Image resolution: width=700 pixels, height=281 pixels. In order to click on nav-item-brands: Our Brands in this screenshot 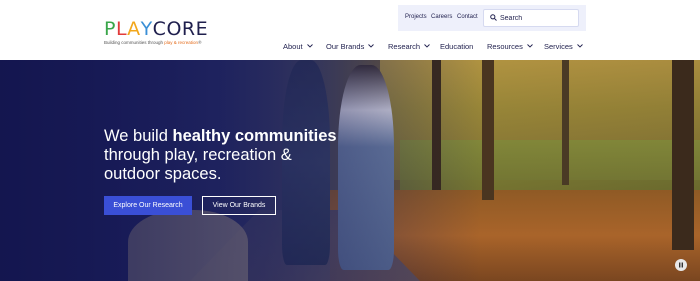, I will do `click(350, 46)`.